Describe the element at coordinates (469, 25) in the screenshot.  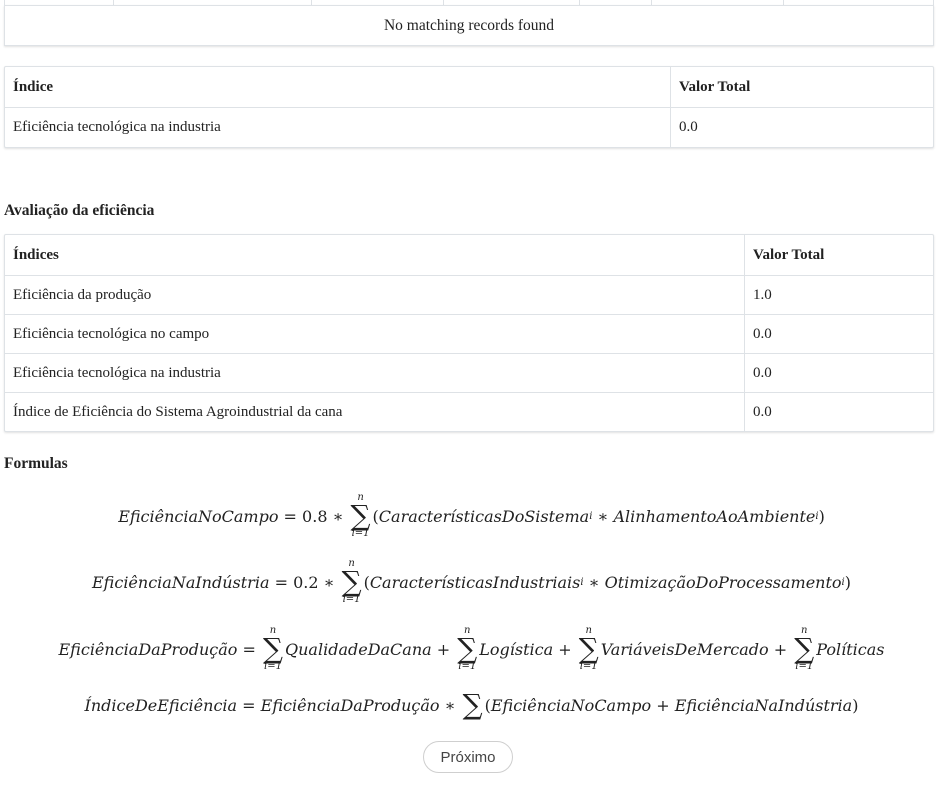
I see `no-records-message: No matching records found` at that location.